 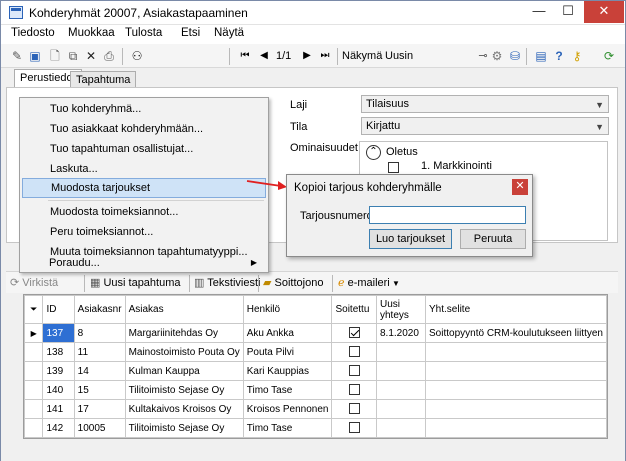 What do you see at coordinates (541, 56) in the screenshot?
I see `list-icon: ▤` at bounding box center [541, 56].